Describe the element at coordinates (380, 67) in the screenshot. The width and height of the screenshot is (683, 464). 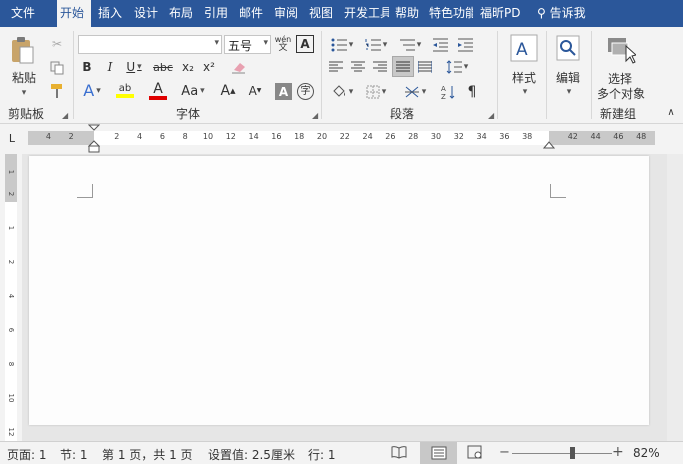
I see `align-right-icon` at that location.